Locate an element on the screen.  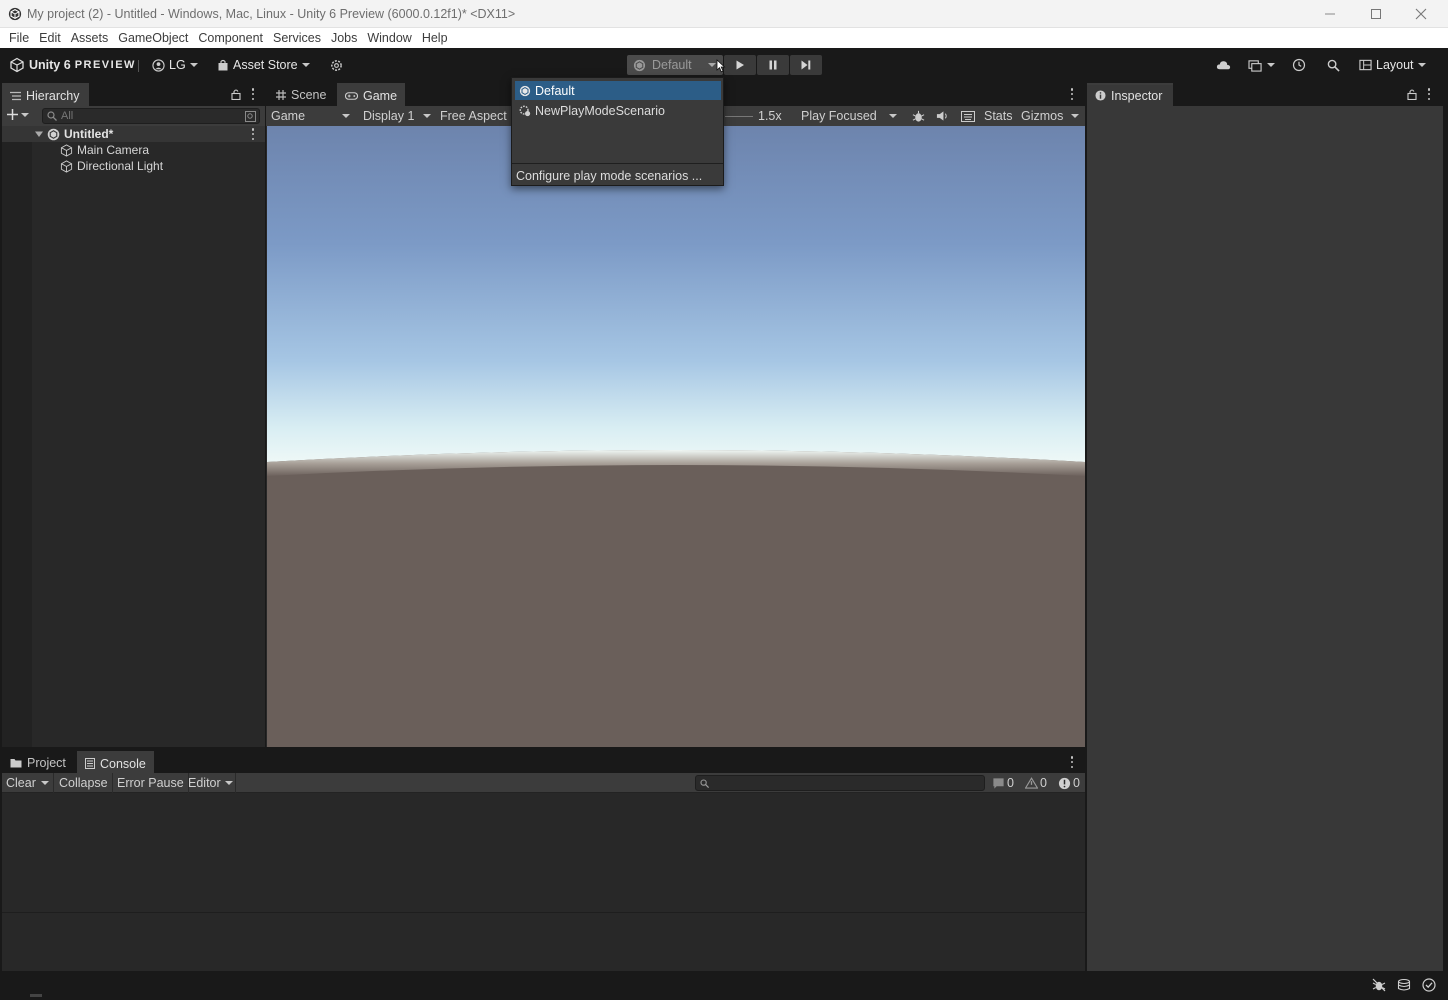
step-button is located at coordinates (806, 65).